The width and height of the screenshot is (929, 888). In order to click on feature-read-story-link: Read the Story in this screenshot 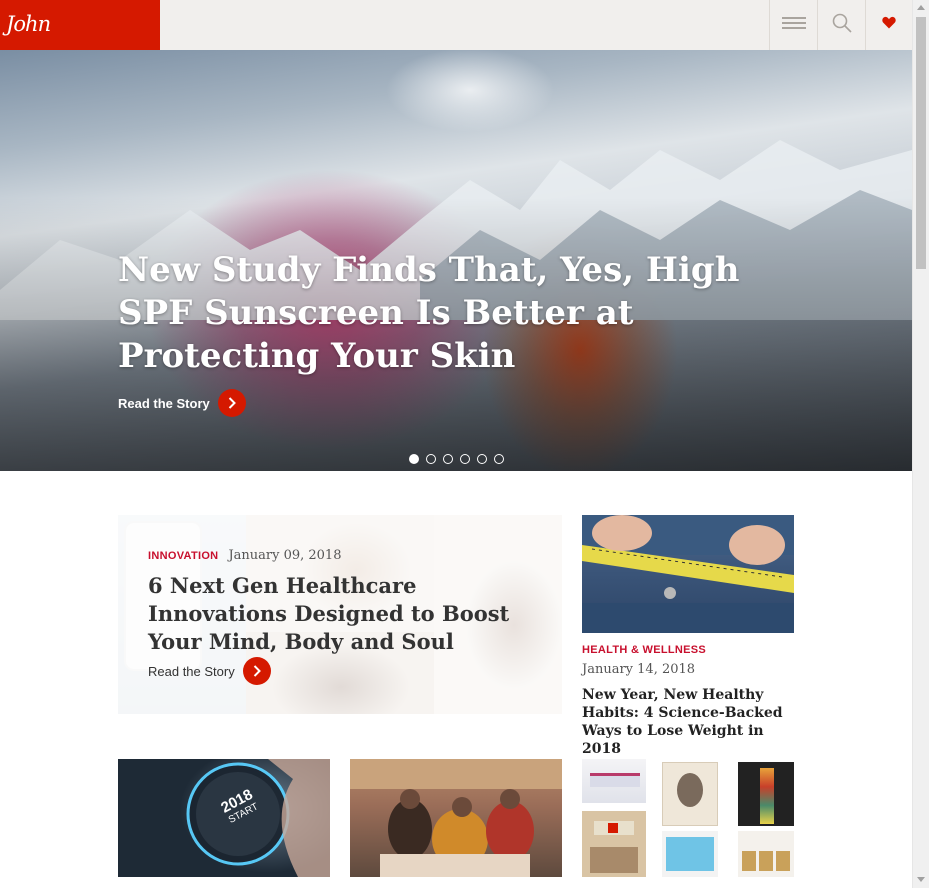, I will do `click(209, 671)`.